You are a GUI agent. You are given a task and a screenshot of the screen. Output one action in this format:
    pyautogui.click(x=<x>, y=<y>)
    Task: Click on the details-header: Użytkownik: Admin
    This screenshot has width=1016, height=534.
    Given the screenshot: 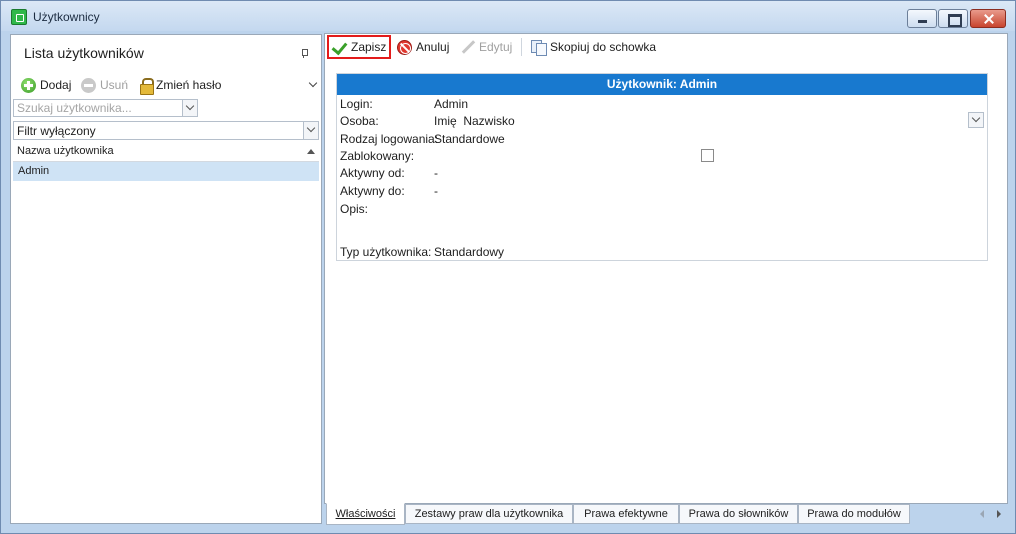 What is the action you would take?
    pyautogui.click(x=662, y=84)
    